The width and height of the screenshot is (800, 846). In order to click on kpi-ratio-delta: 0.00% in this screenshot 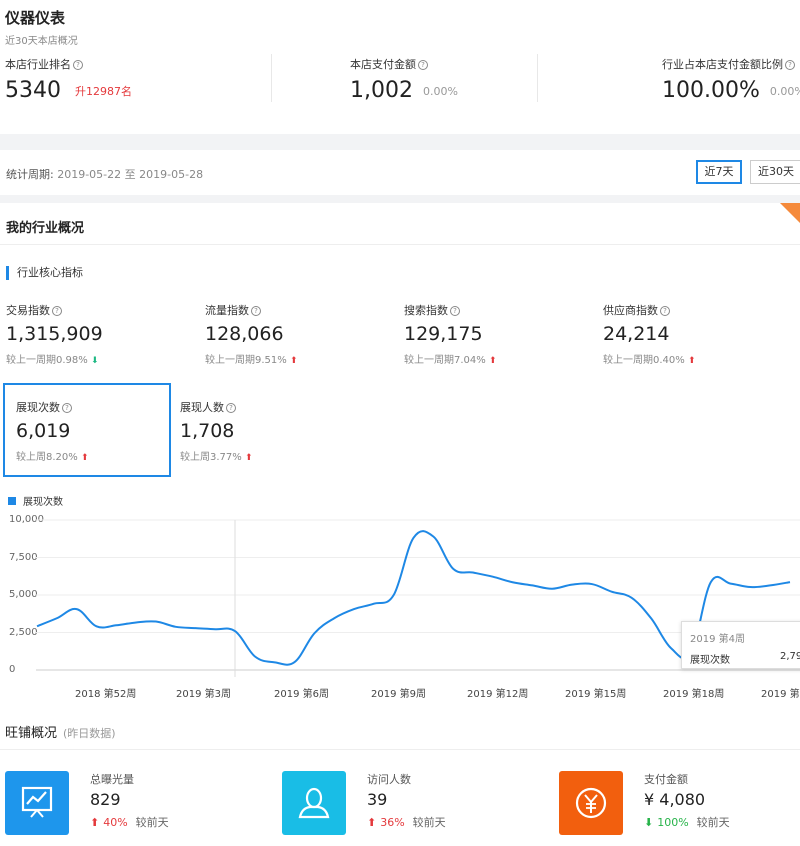, I will do `click(784, 91)`.